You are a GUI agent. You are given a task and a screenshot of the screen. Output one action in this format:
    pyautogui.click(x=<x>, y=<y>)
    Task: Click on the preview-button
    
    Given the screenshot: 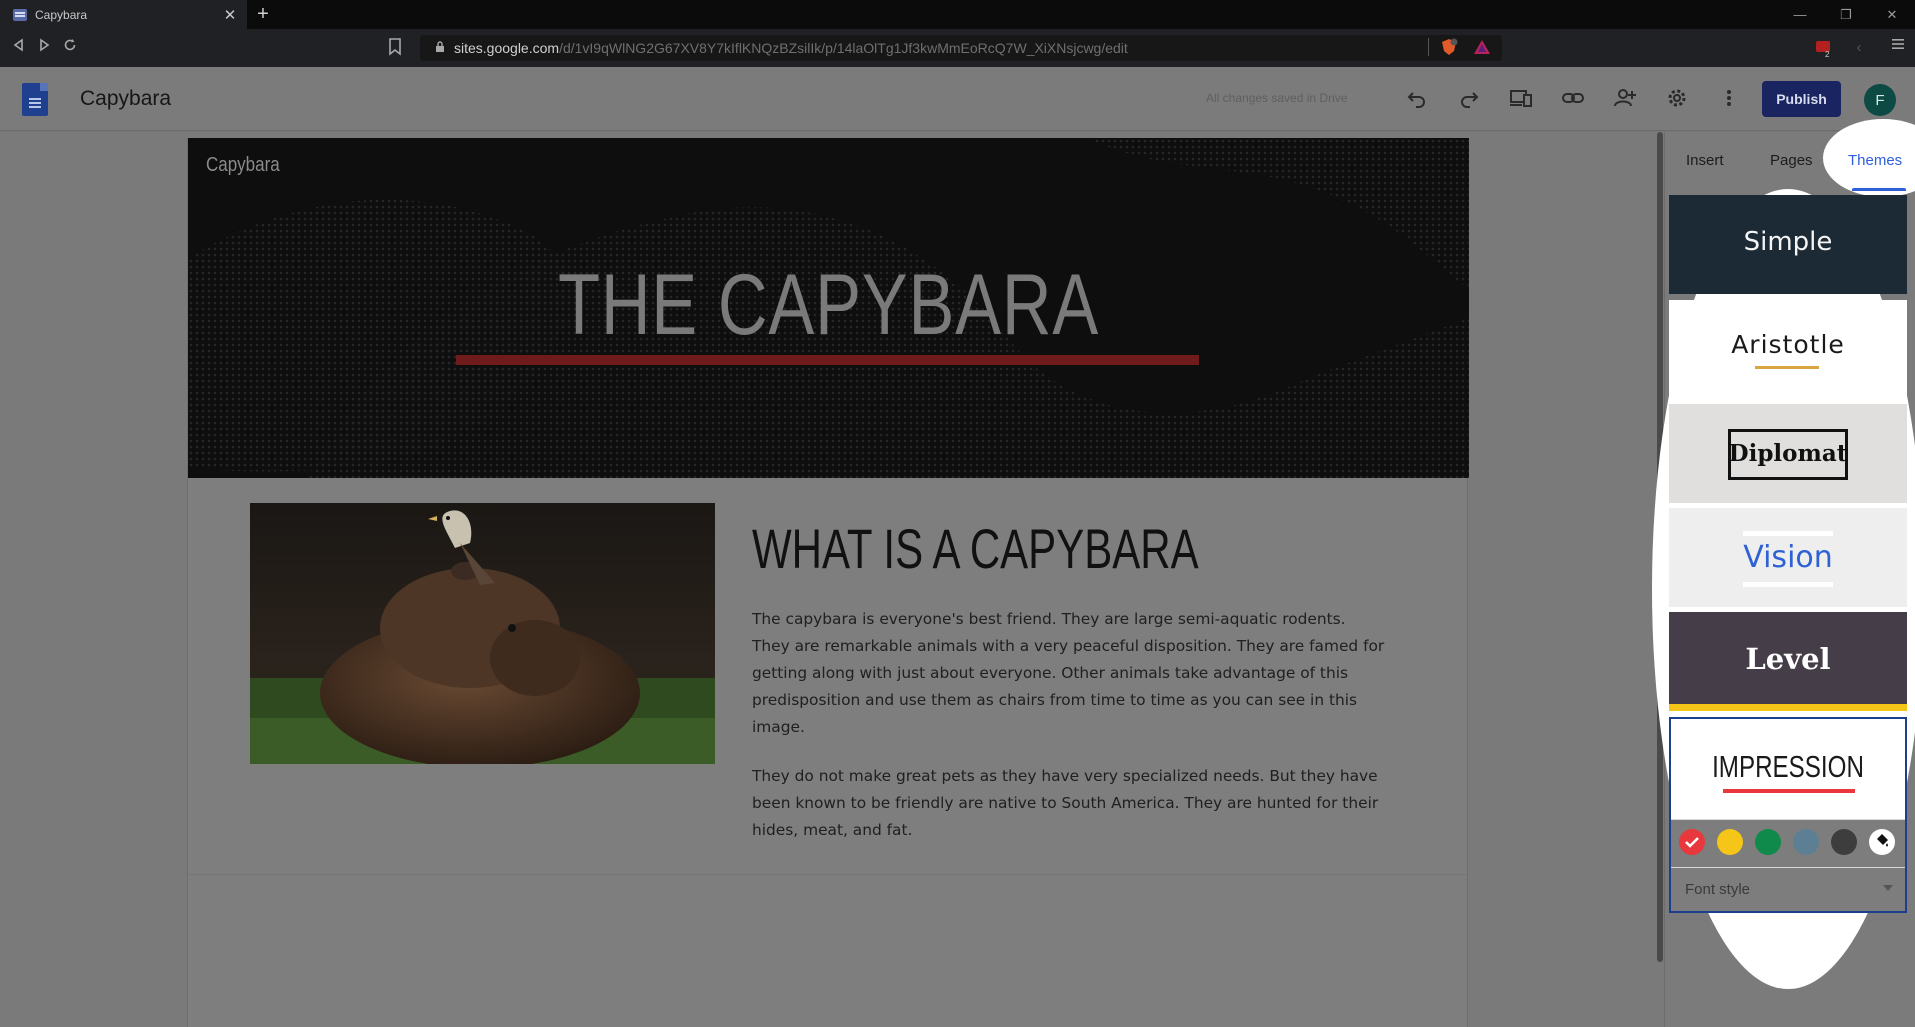 What is the action you would take?
    pyautogui.click(x=1521, y=100)
    